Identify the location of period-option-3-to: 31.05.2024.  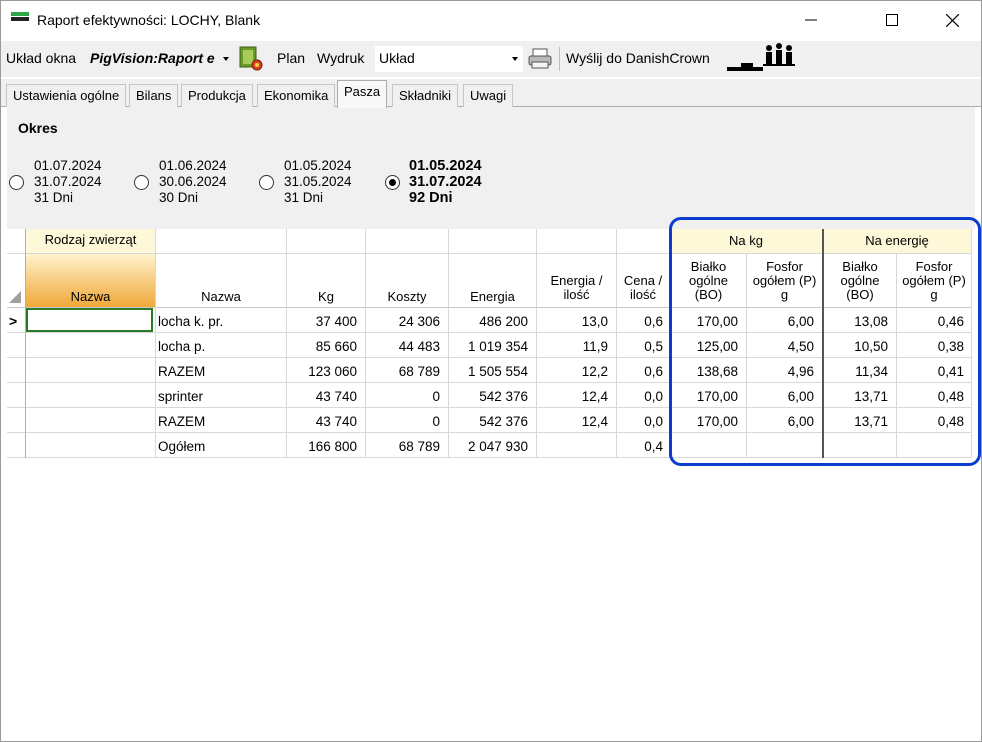
(318, 181).